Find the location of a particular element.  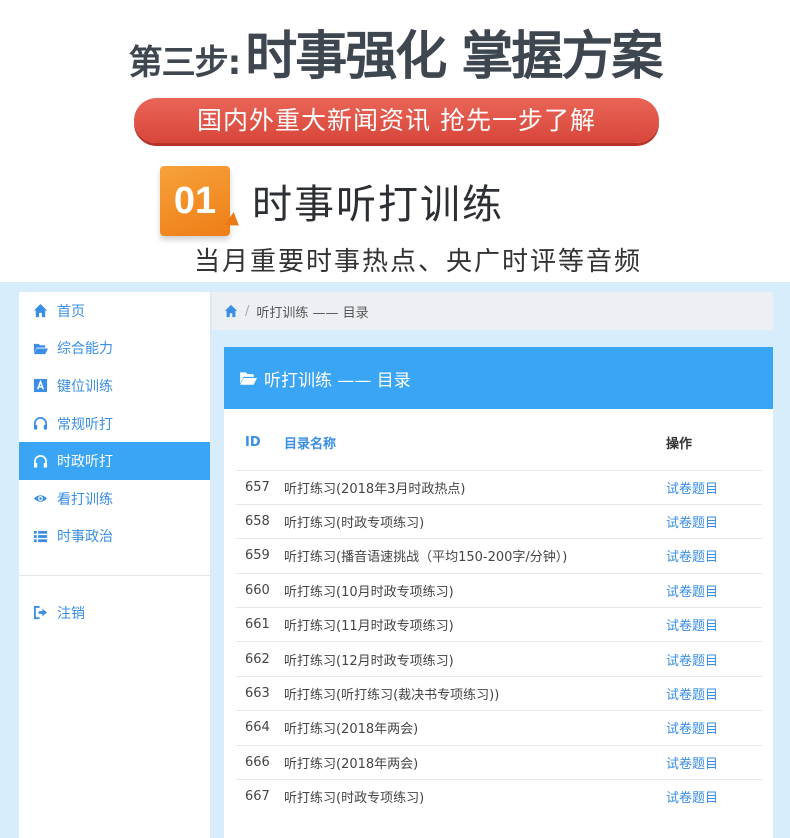

sidebar-item-view-typing: 看打训练 is located at coordinates (114, 499).